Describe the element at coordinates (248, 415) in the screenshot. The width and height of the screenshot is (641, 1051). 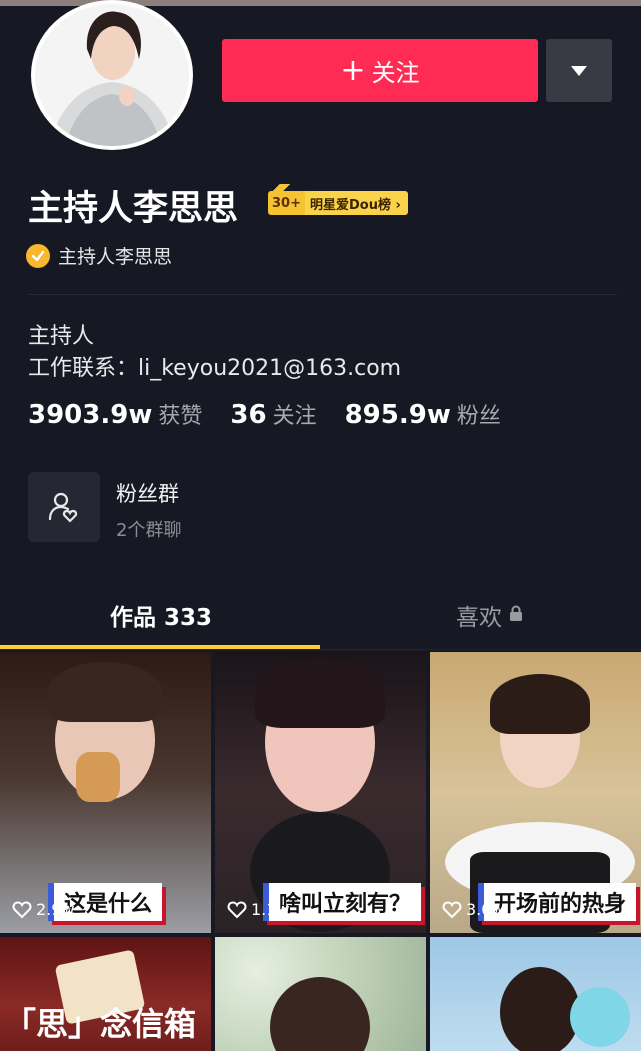
I see `stat-following-value: 36` at that location.